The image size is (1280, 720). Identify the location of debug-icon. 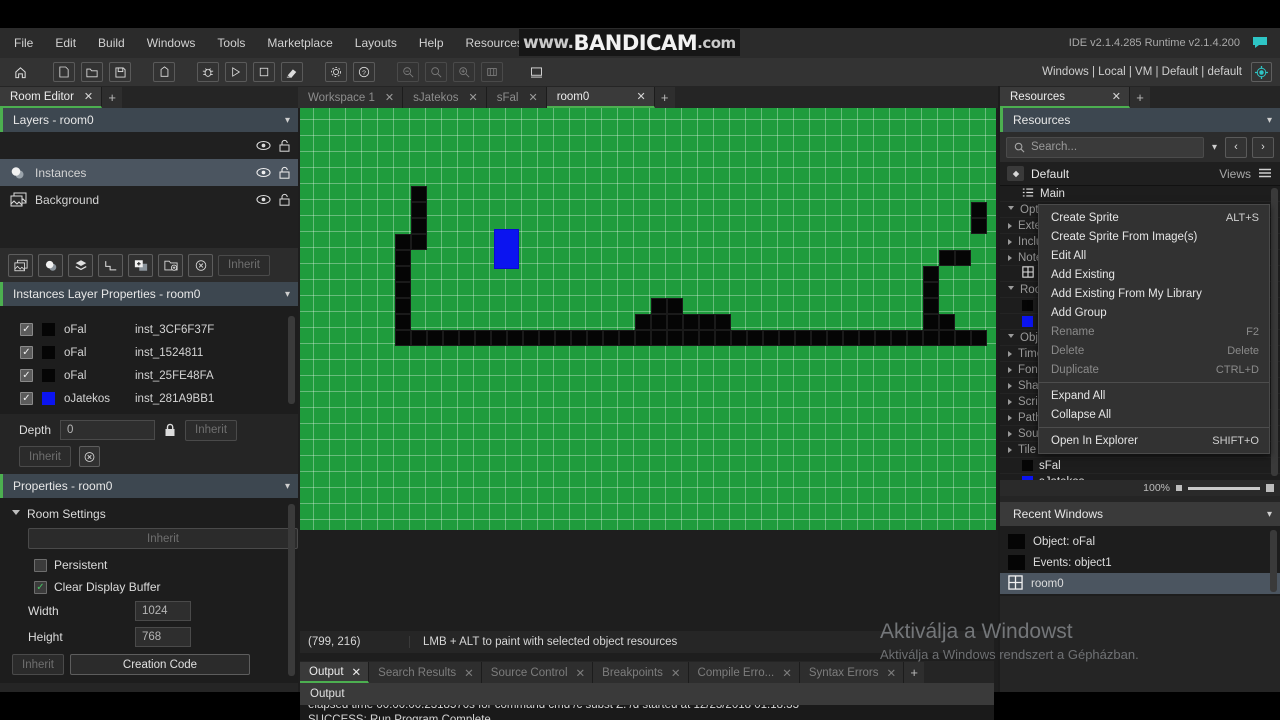
(208, 72).